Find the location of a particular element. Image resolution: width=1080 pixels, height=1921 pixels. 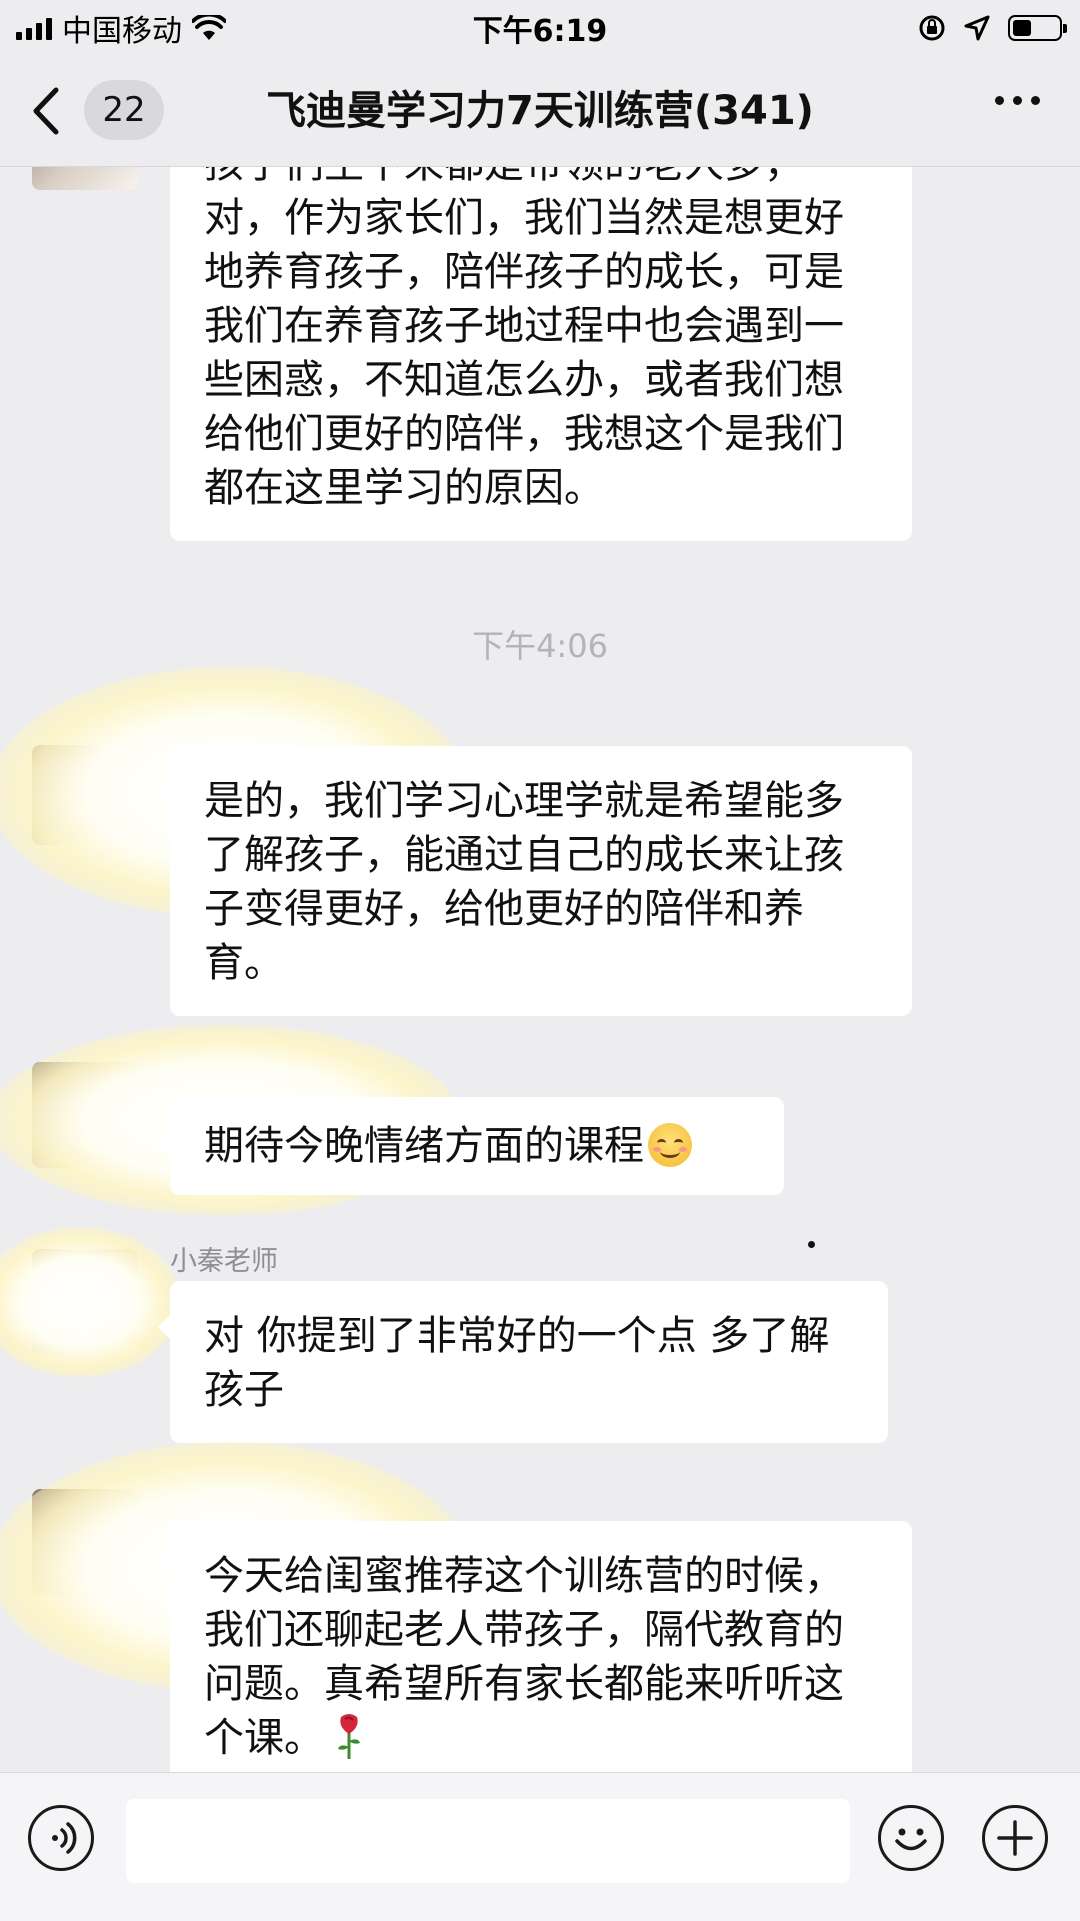

more-functions-button is located at coordinates (1015, 1838).